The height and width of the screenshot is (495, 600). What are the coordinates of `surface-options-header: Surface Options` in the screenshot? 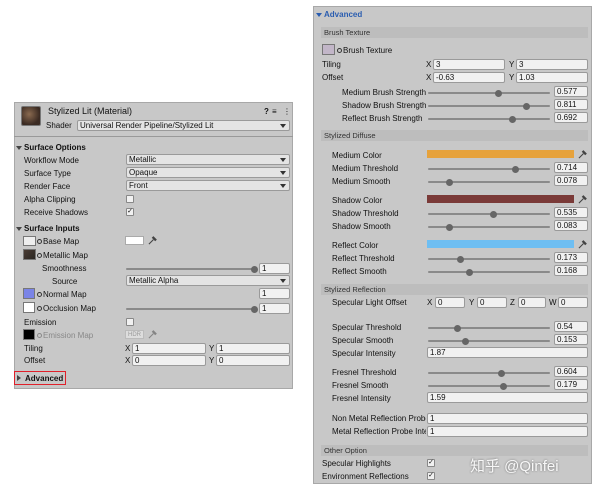 It's located at (55, 147).